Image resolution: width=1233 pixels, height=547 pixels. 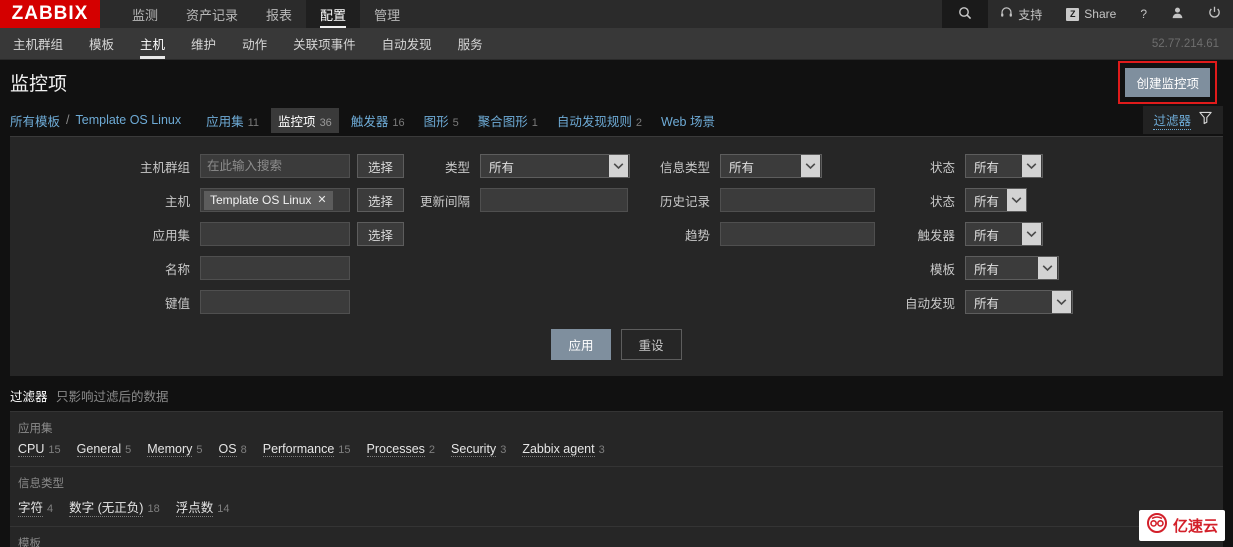 I want to click on subfilter-item: Performance 15, so click(x=306, y=449).